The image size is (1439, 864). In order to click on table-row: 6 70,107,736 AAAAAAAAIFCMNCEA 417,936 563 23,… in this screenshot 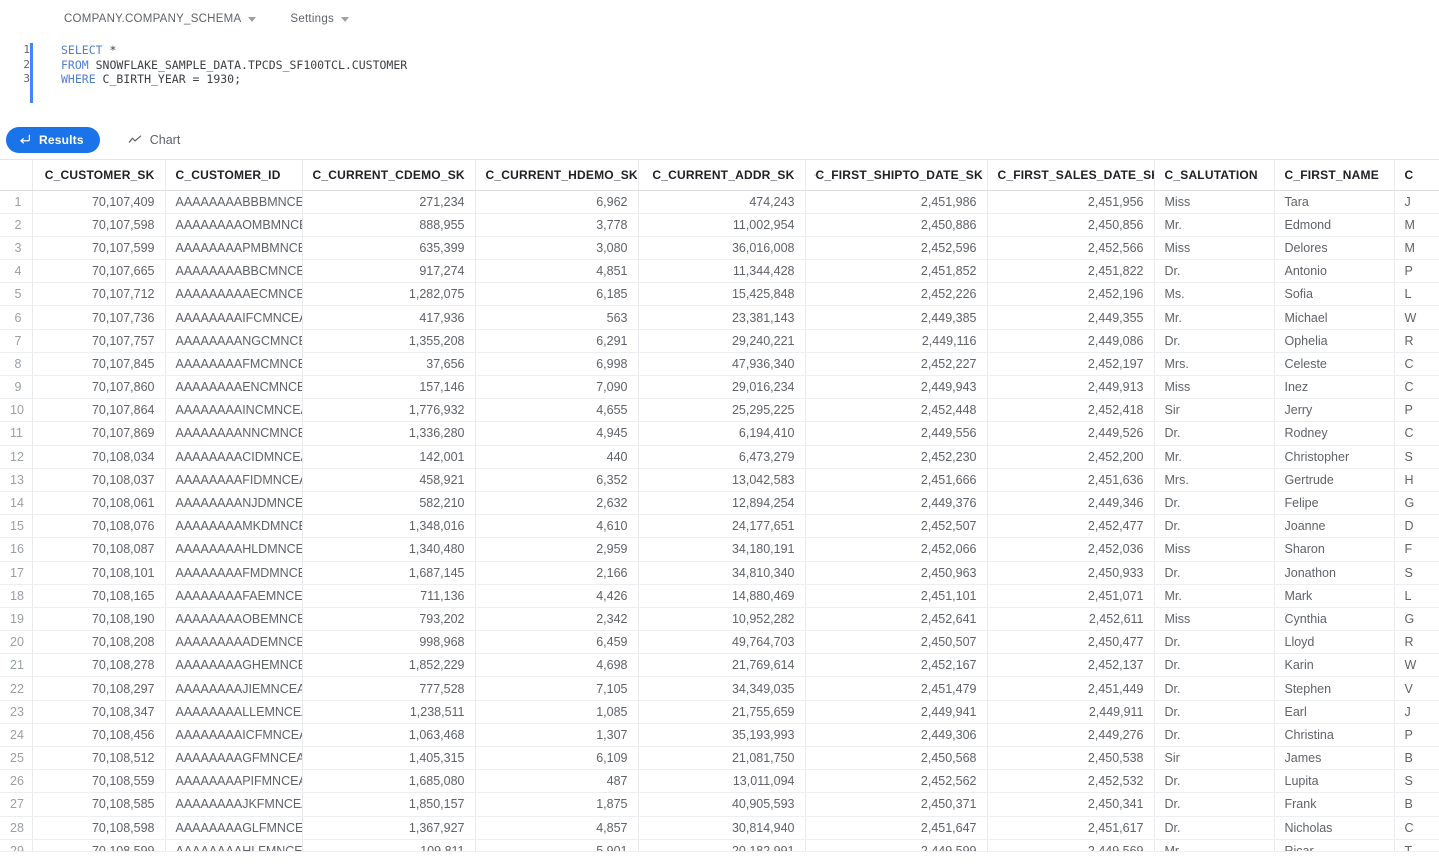, I will do `click(719, 317)`.